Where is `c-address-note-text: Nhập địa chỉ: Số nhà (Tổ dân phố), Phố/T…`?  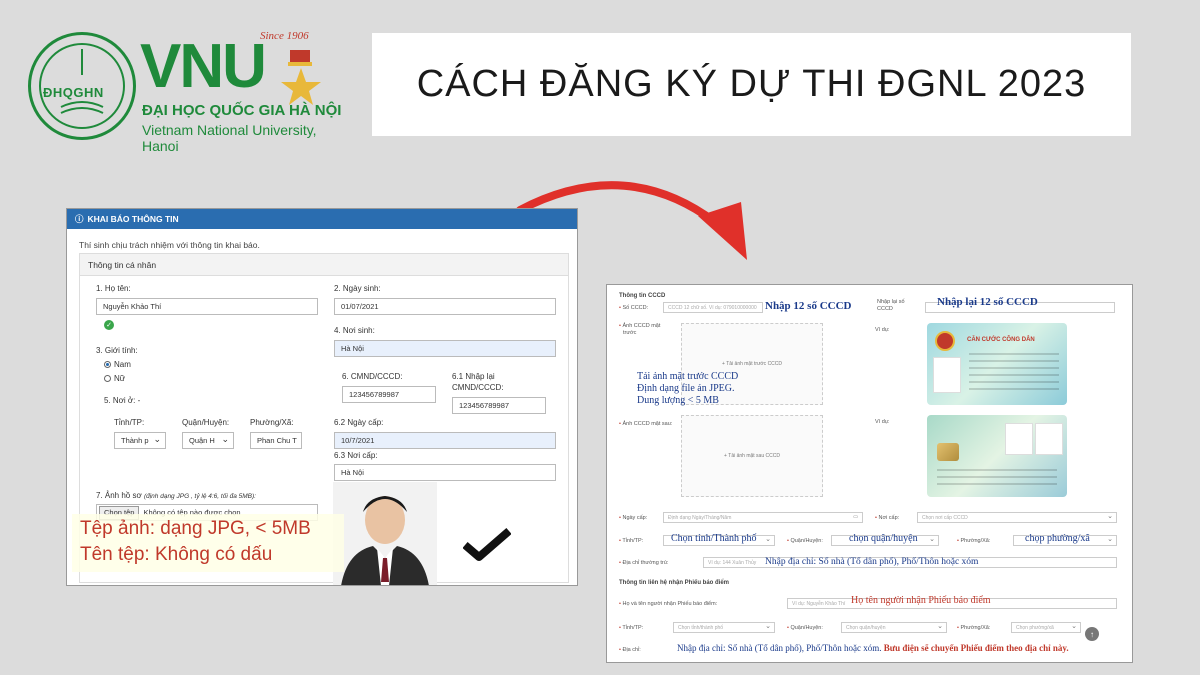 c-address-note-text: Nhập địa chỉ: Số nhà (Tổ dân phố), Phố/T… is located at coordinates (779, 648).